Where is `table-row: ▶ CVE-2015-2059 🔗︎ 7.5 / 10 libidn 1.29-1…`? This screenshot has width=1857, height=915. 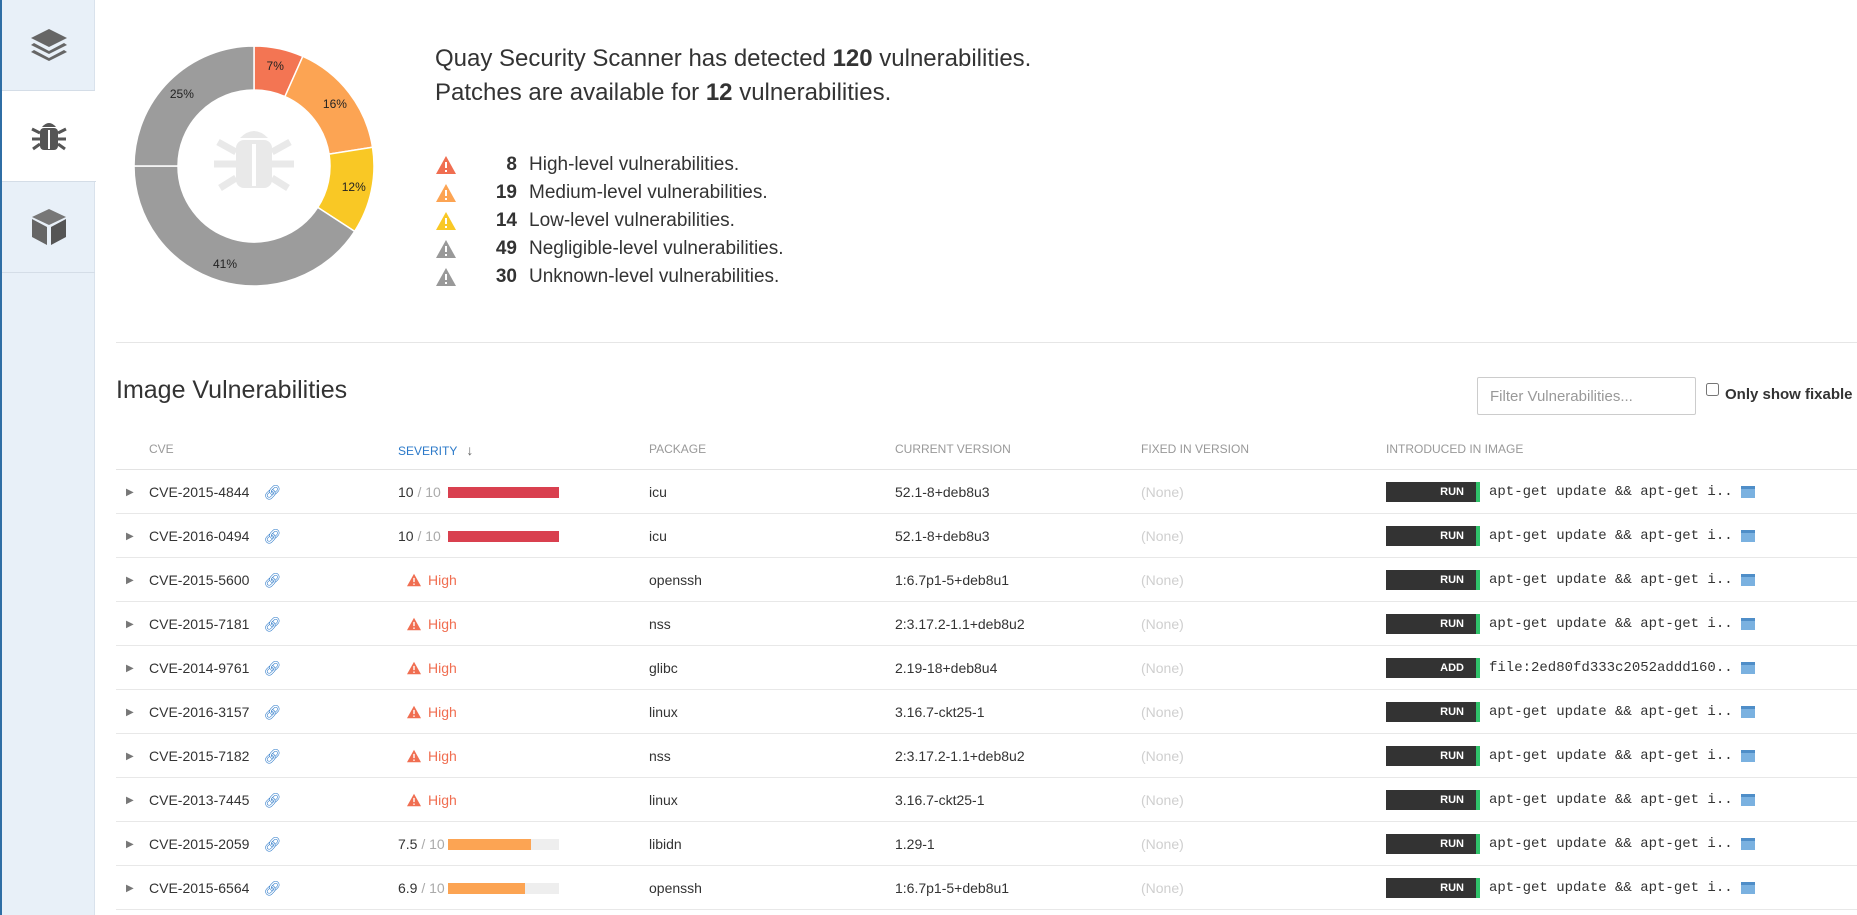 table-row: ▶ CVE-2015-2059 🔗︎ 7.5 / 10 libidn 1.29-1… is located at coordinates (986, 844).